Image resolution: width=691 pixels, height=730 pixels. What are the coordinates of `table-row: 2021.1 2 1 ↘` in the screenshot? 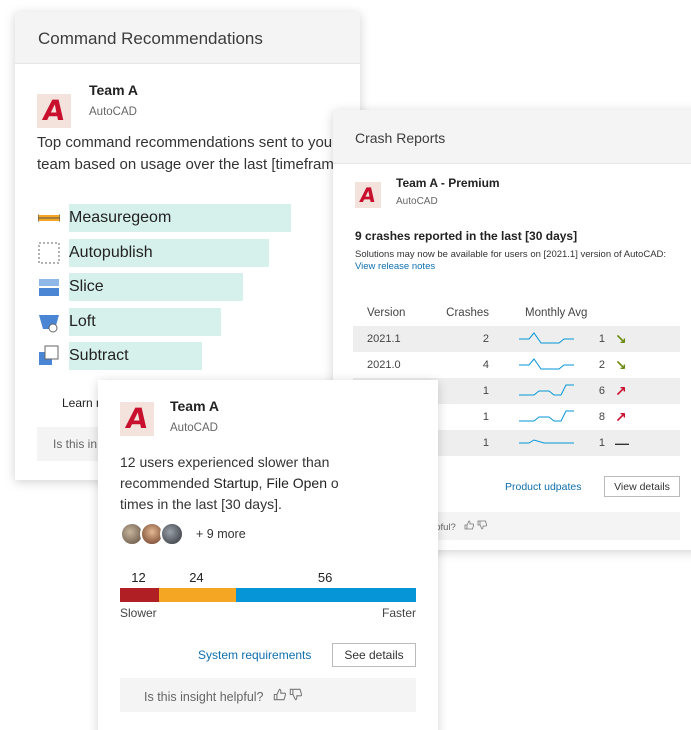 It's located at (516, 339).